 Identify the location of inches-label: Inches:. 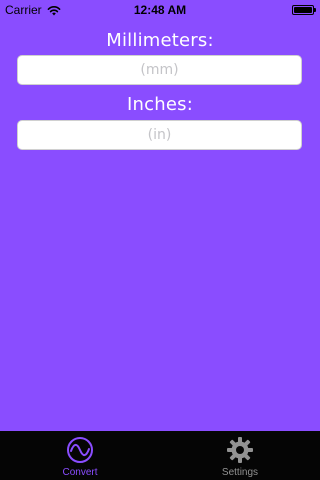
(160, 104).